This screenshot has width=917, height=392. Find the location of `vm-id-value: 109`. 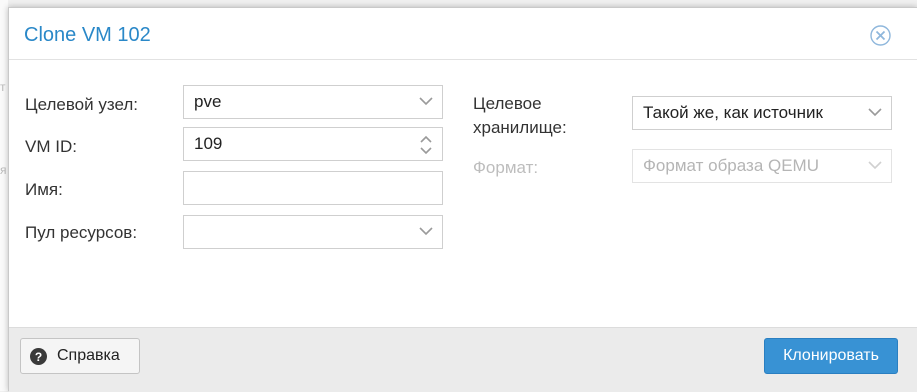

vm-id-value: 109 is located at coordinates (208, 143).